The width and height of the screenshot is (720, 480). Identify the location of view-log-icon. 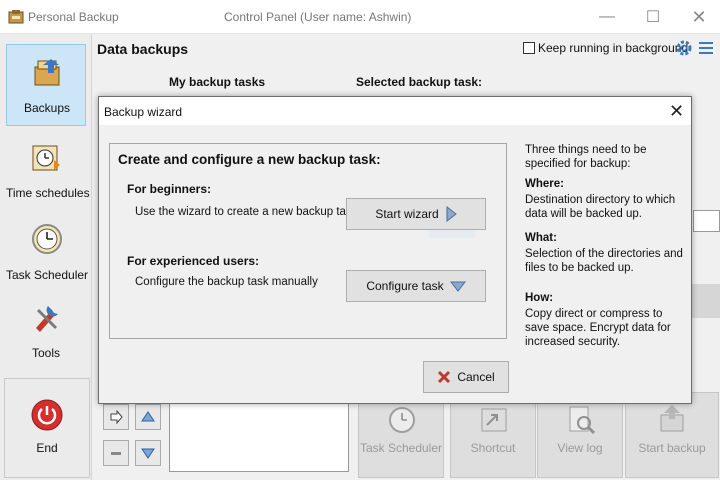
(582, 420).